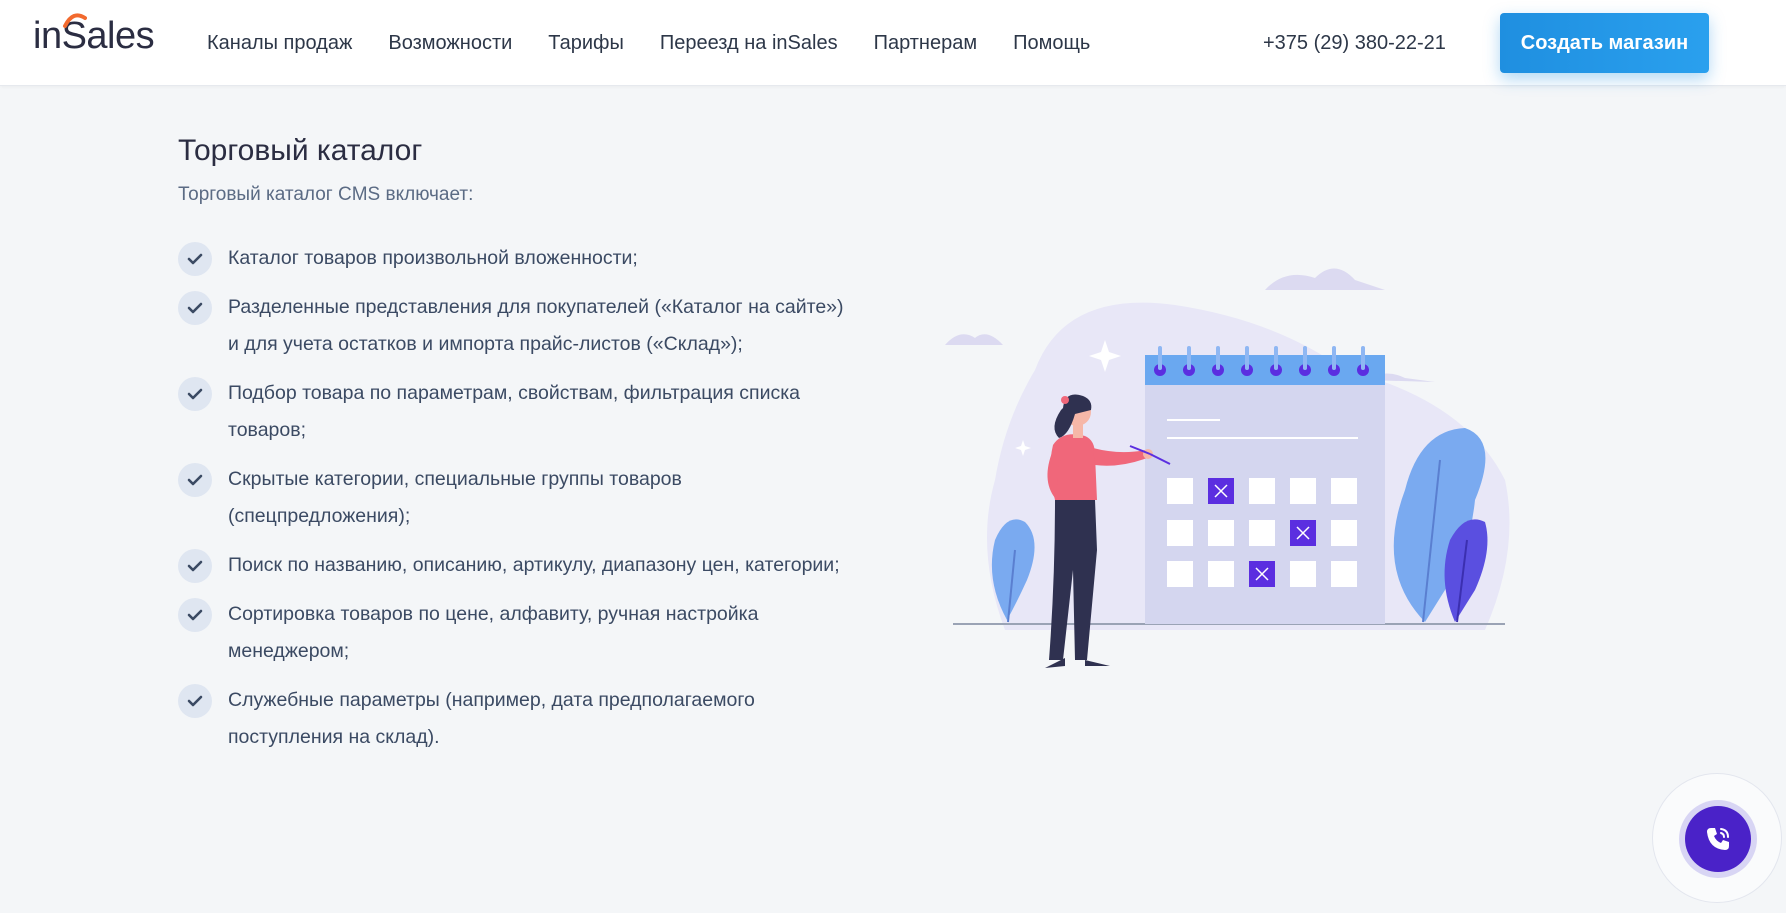 This screenshot has height=913, width=1786. I want to click on callback-ring, so click(1718, 839).